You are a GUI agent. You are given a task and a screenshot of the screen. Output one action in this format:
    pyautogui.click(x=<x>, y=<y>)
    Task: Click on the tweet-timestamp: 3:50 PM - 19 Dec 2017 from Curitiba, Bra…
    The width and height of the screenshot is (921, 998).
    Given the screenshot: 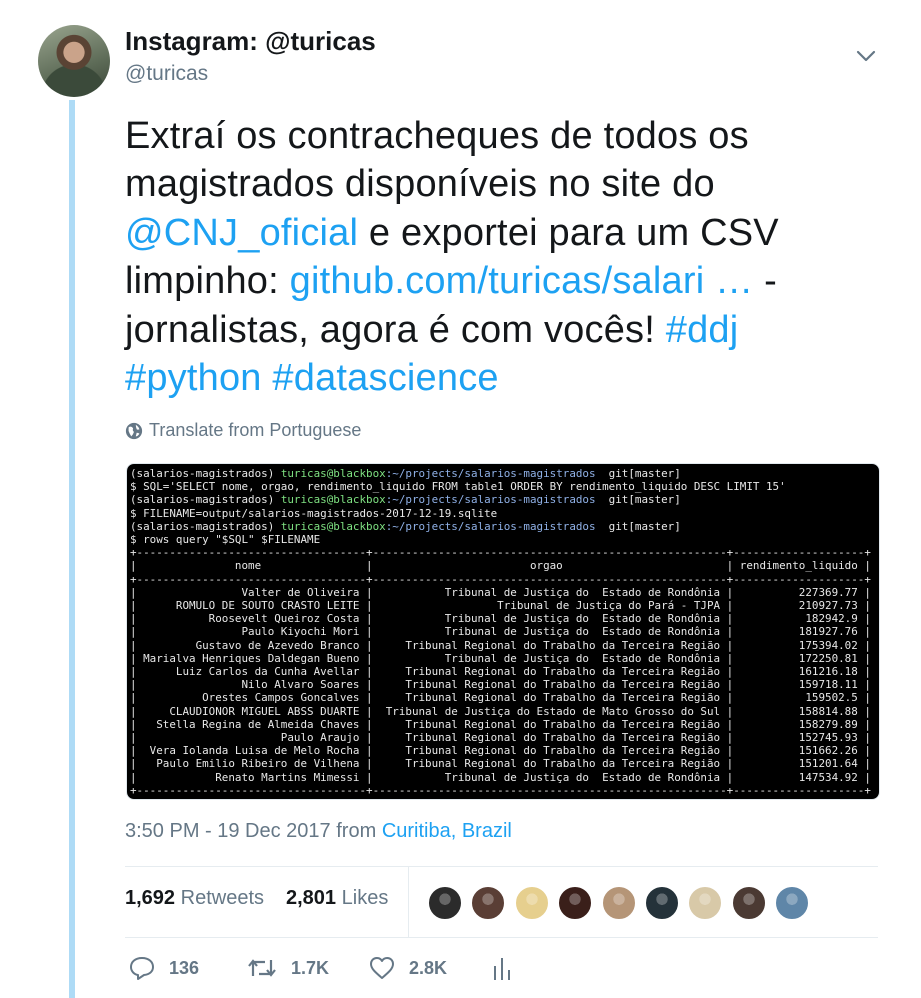 What is the action you would take?
    pyautogui.click(x=318, y=831)
    